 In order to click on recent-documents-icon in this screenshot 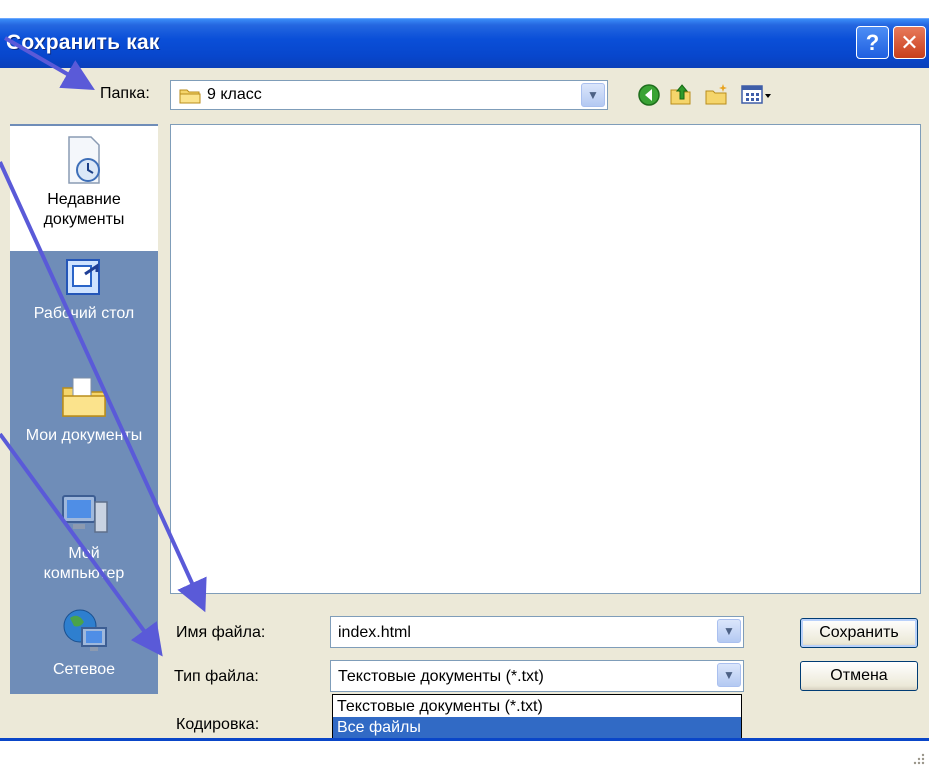, I will do `click(84, 160)`.